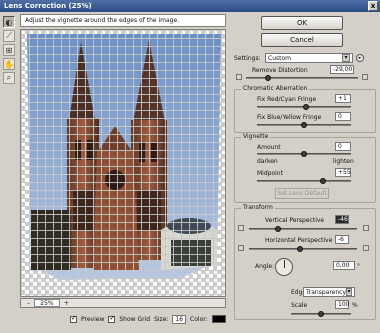 Image resolution: width=380 pixels, height=333 pixels. Describe the element at coordinates (342, 219) in the screenshot. I see `vertical-perspective-field: -46` at that location.